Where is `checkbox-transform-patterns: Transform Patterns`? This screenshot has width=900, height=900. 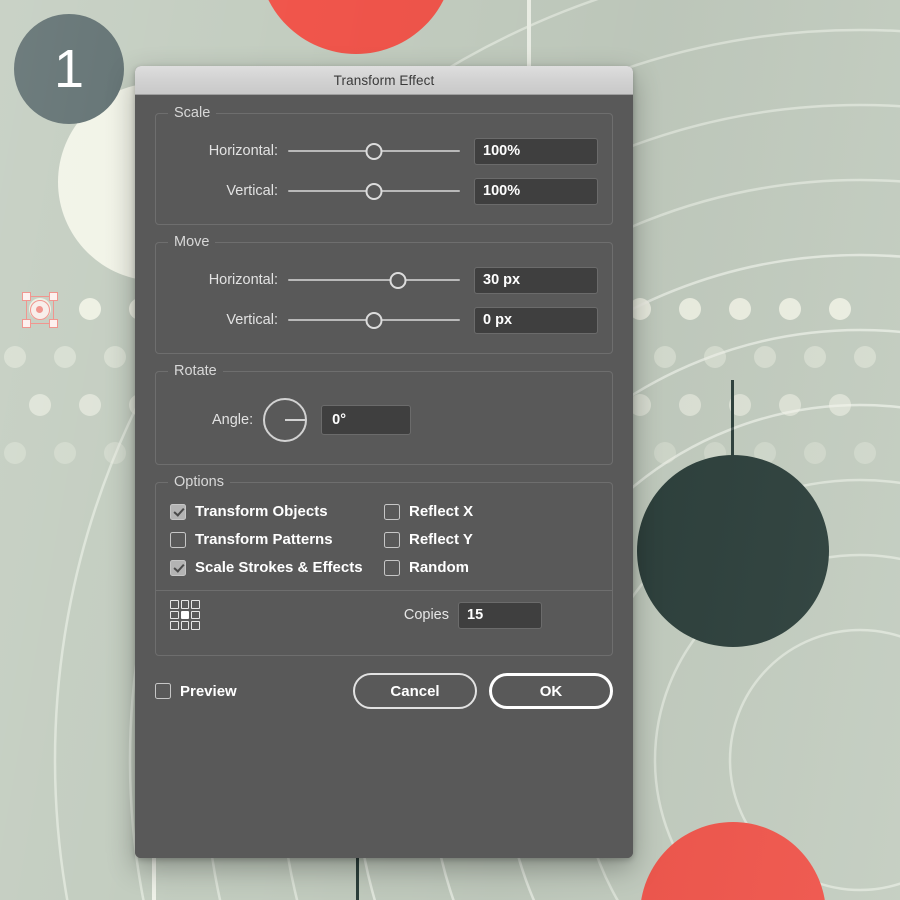 checkbox-transform-patterns: Transform Patterns is located at coordinates (277, 539).